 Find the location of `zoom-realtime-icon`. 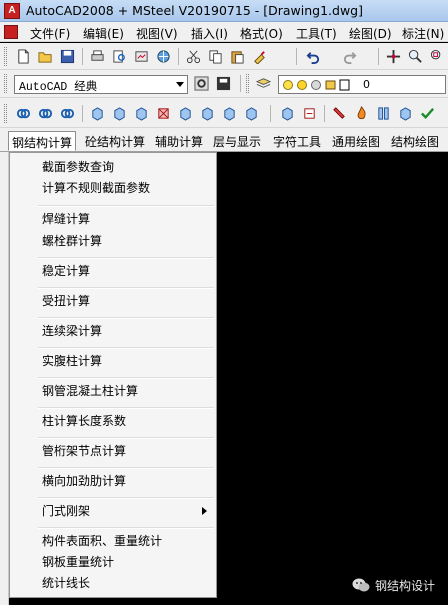

zoom-realtime-icon is located at coordinates (415, 56).